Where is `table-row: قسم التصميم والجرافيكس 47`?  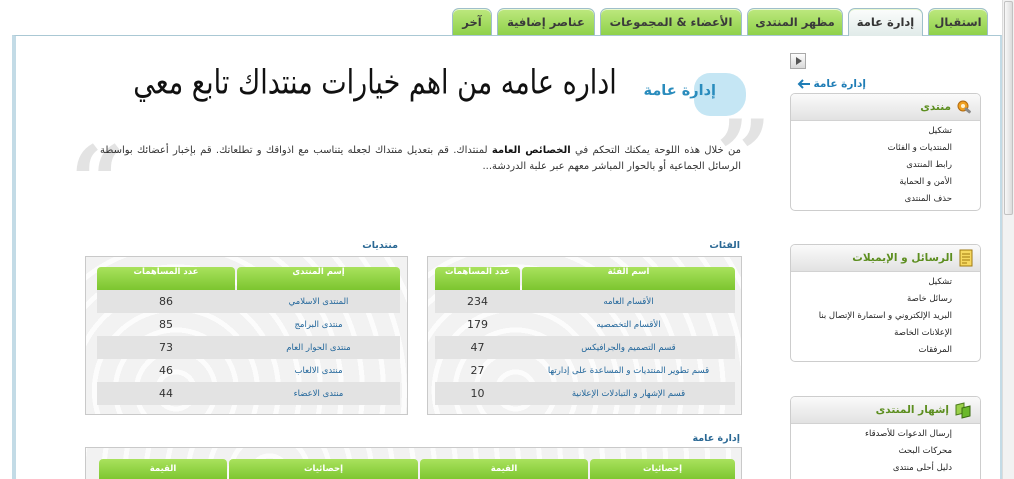 table-row: قسم التصميم والجرافيكس 47 is located at coordinates (585, 347).